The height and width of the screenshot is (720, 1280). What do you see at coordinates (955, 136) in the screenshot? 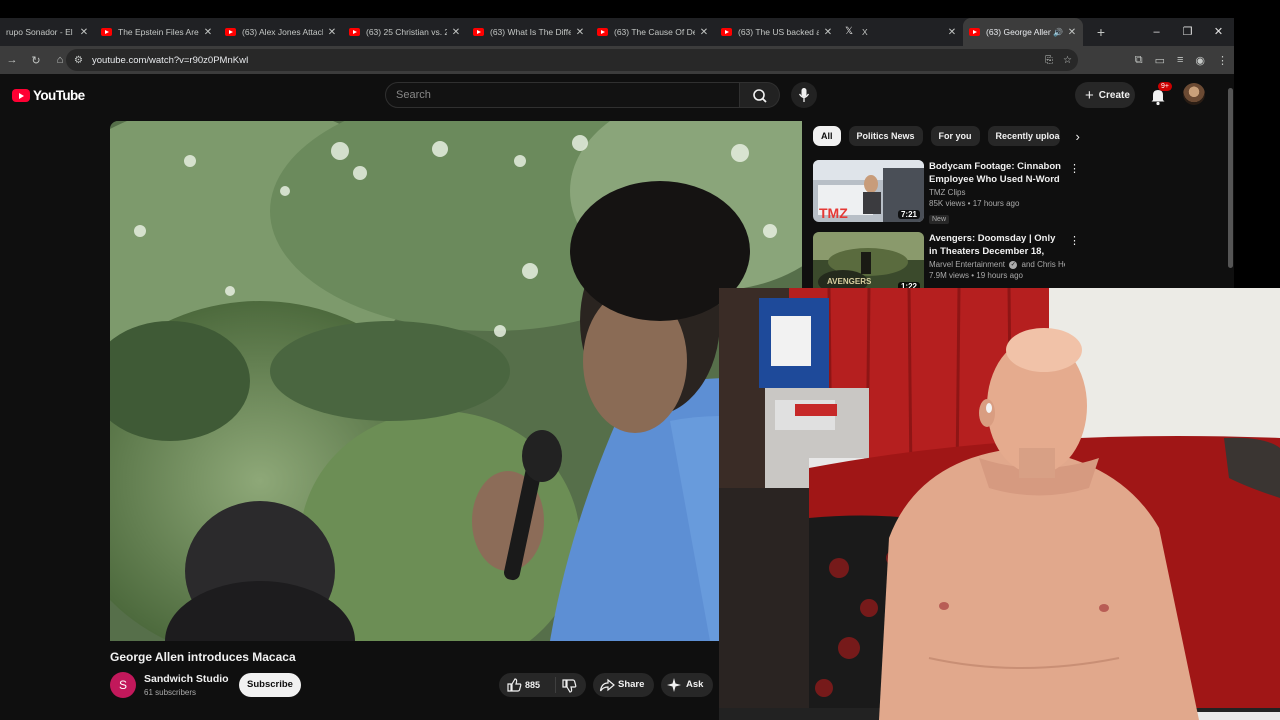
I see `chip-for-you: For you` at bounding box center [955, 136].